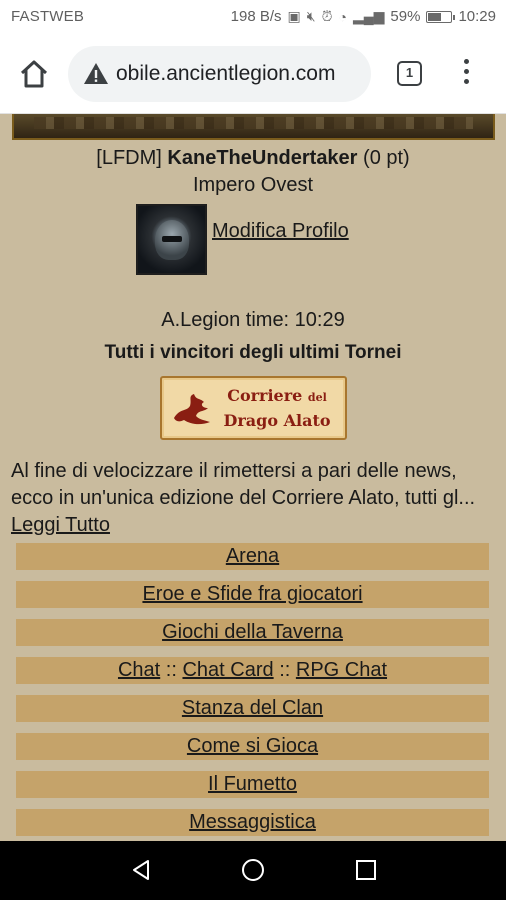  What do you see at coordinates (280, 231) in the screenshot?
I see `edit-profile-link: Modifica Profilo` at bounding box center [280, 231].